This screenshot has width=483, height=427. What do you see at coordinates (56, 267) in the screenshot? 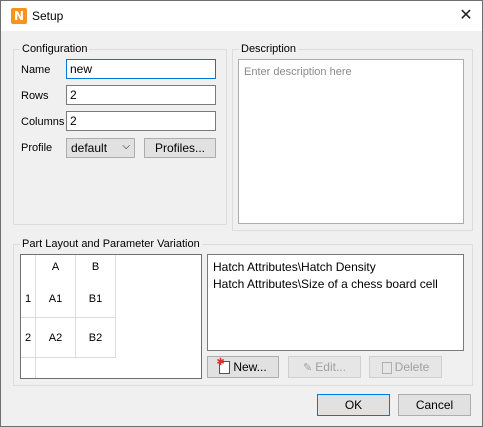
I see `column-header: A` at bounding box center [56, 267].